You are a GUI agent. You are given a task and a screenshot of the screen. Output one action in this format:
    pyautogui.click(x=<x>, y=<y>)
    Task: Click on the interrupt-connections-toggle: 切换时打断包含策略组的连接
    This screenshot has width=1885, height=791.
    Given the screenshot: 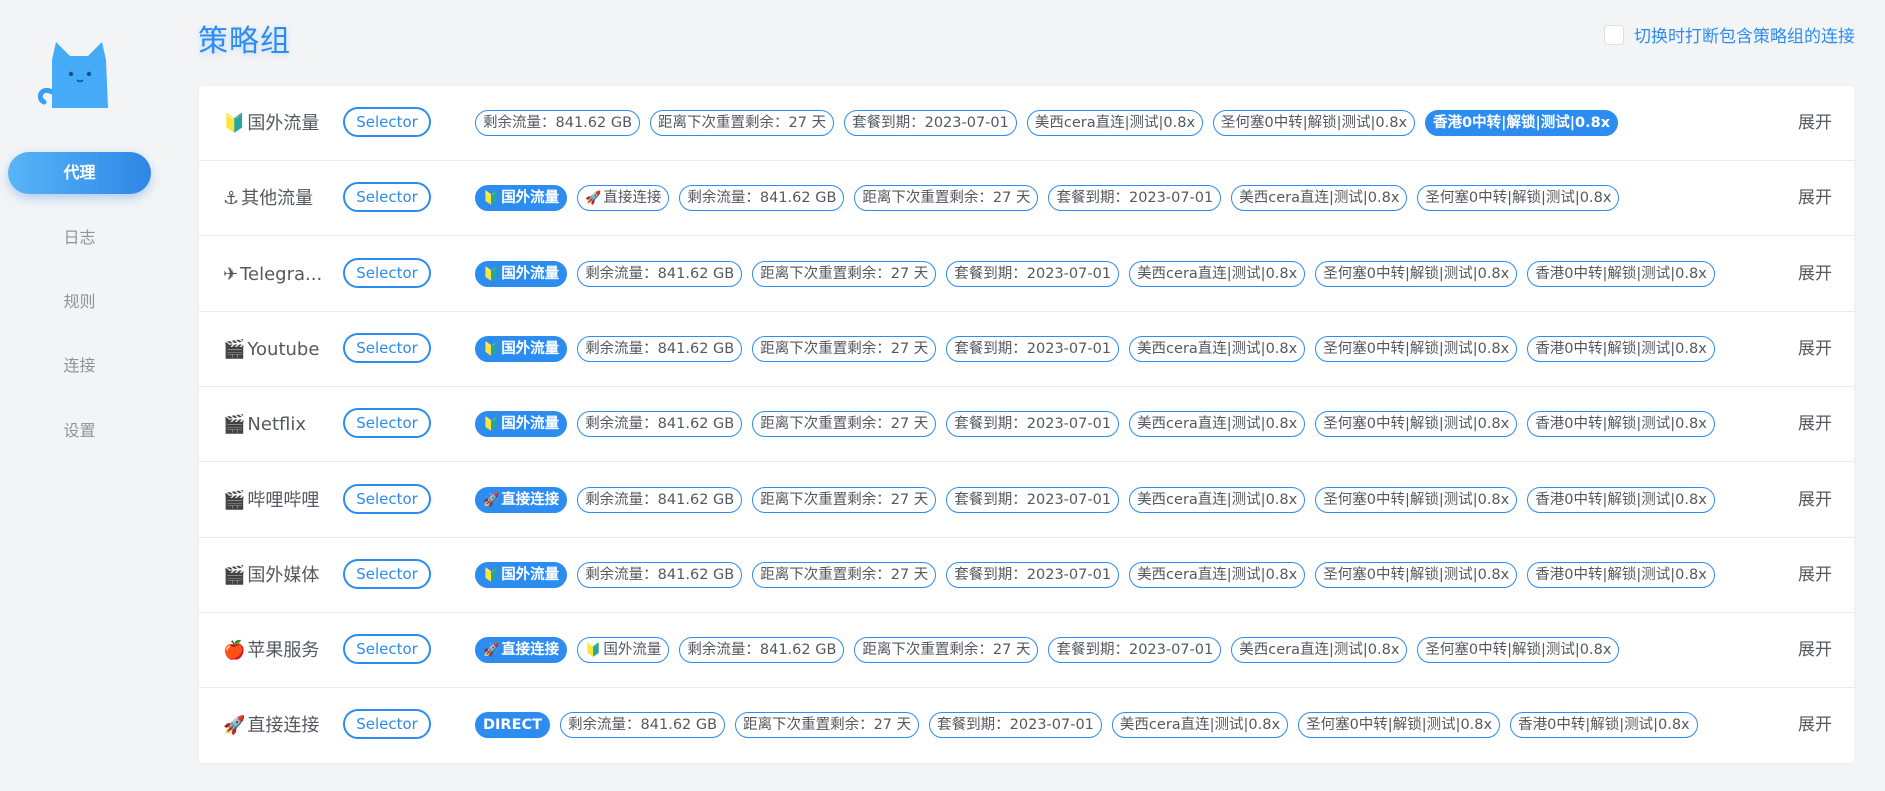 What is the action you would take?
    pyautogui.click(x=1729, y=34)
    